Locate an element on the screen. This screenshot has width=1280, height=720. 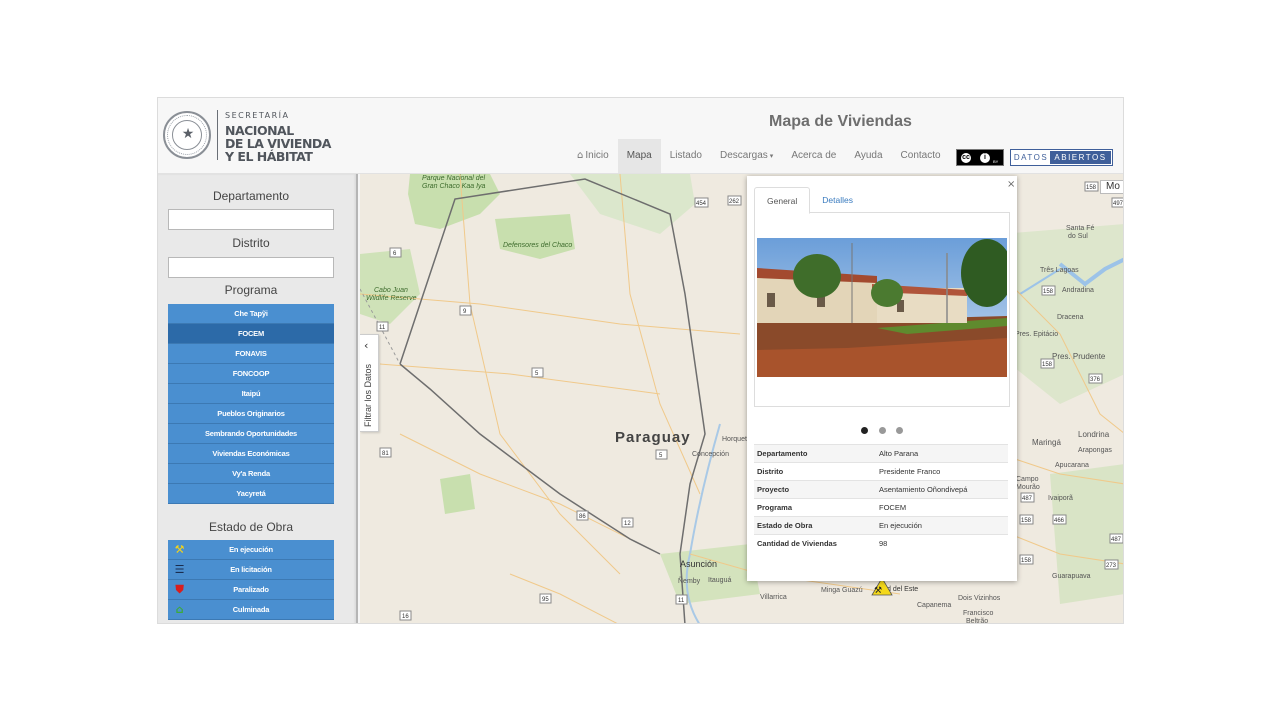
nav-descargas: Descargas ▾ is located at coordinates (746, 156).